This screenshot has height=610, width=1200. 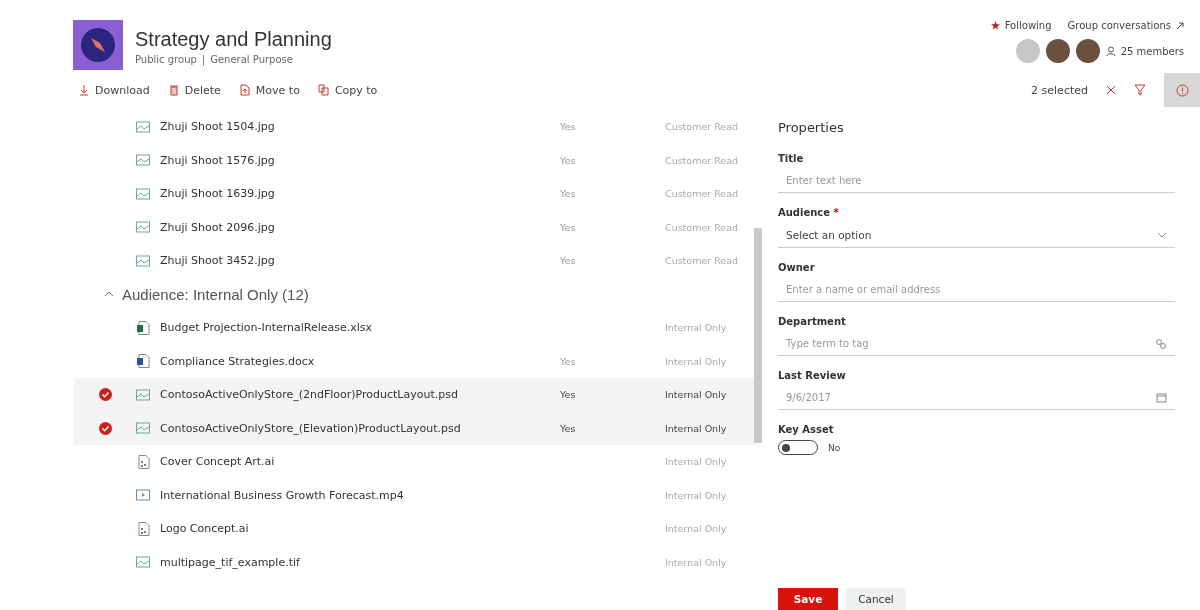 I want to click on file-row: multipage_tif_example.tif Internal Only, so click(x=414, y=562).